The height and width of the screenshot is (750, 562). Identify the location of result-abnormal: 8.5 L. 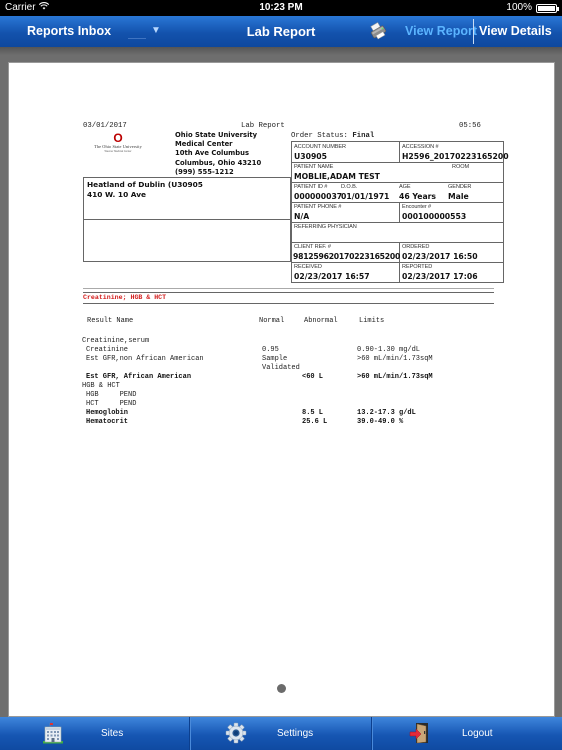
(313, 413).